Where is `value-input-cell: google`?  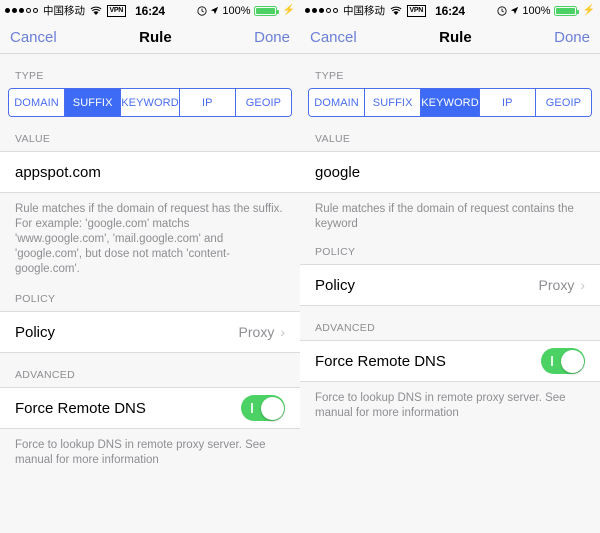 value-input-cell: google is located at coordinates (450, 172).